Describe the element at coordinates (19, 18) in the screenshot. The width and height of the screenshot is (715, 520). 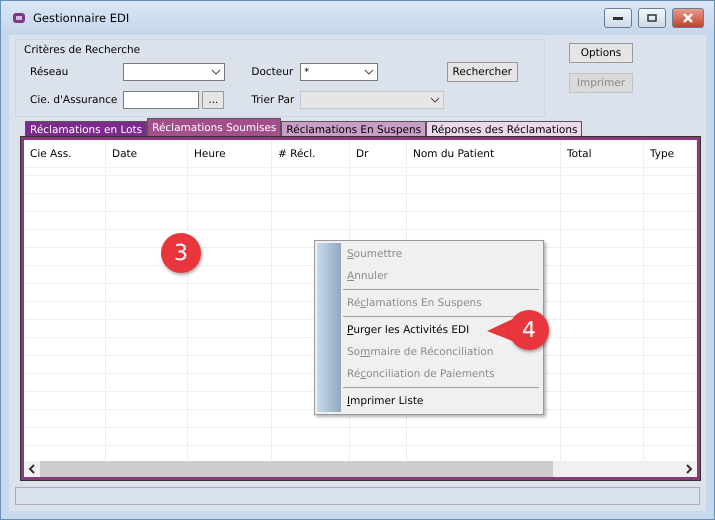
I see `app-icon` at that location.